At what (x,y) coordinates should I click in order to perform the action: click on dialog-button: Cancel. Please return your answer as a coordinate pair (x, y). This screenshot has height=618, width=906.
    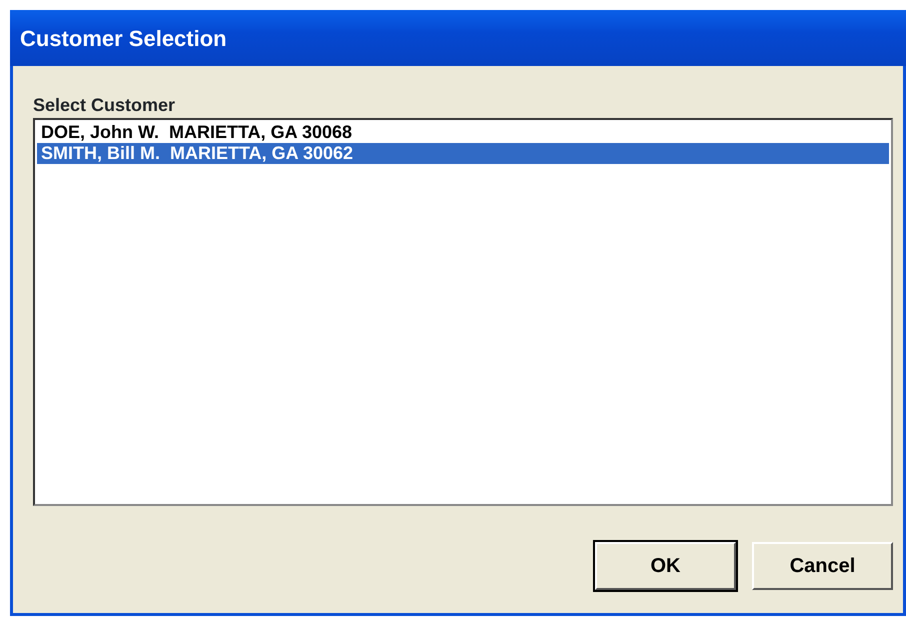
    Looking at the image, I should click on (822, 566).